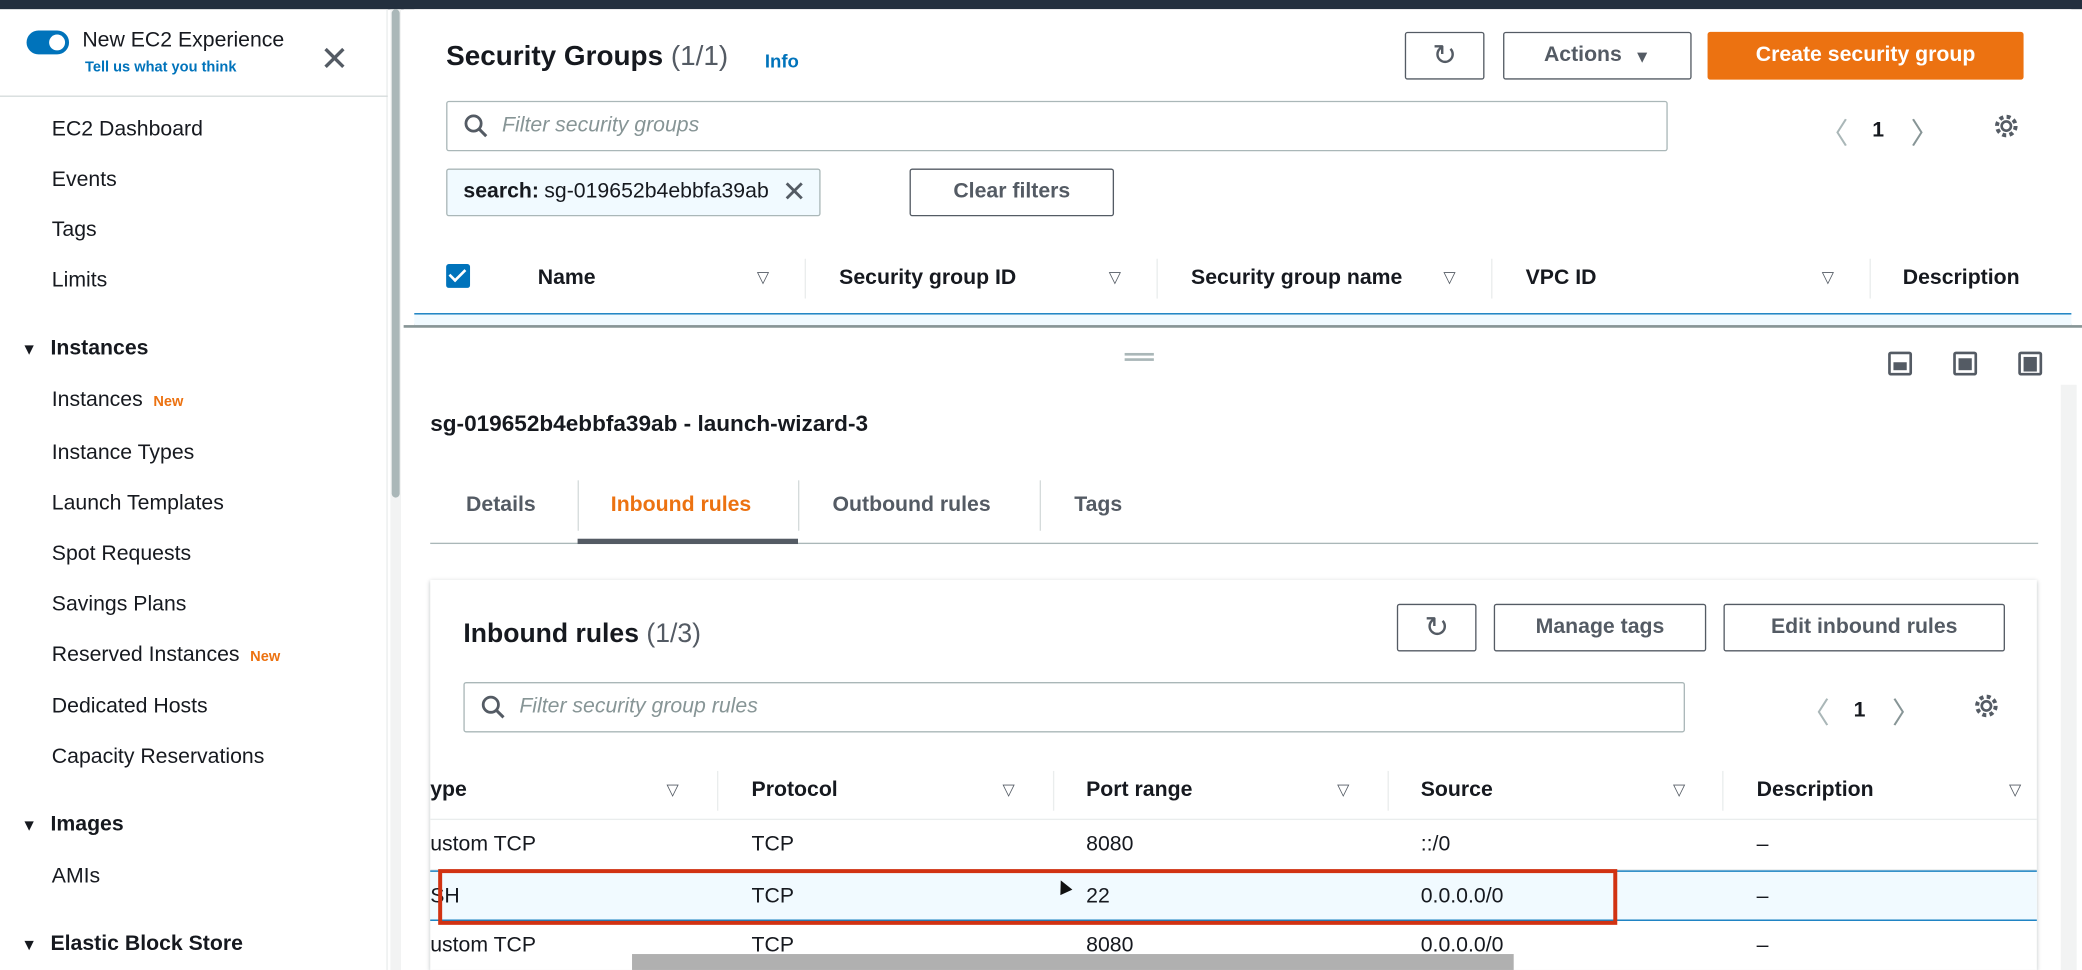 The width and height of the screenshot is (2082, 970). Describe the element at coordinates (1041, 5) in the screenshot. I see `top-bar` at that location.